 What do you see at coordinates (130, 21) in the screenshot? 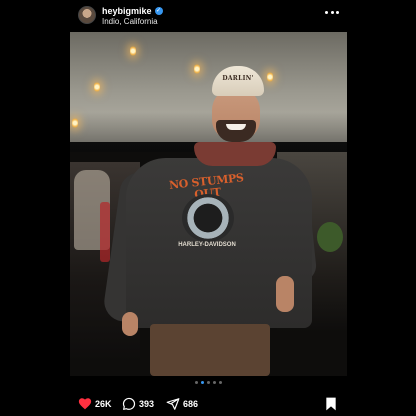
I see `location: Indio, California` at bounding box center [130, 21].